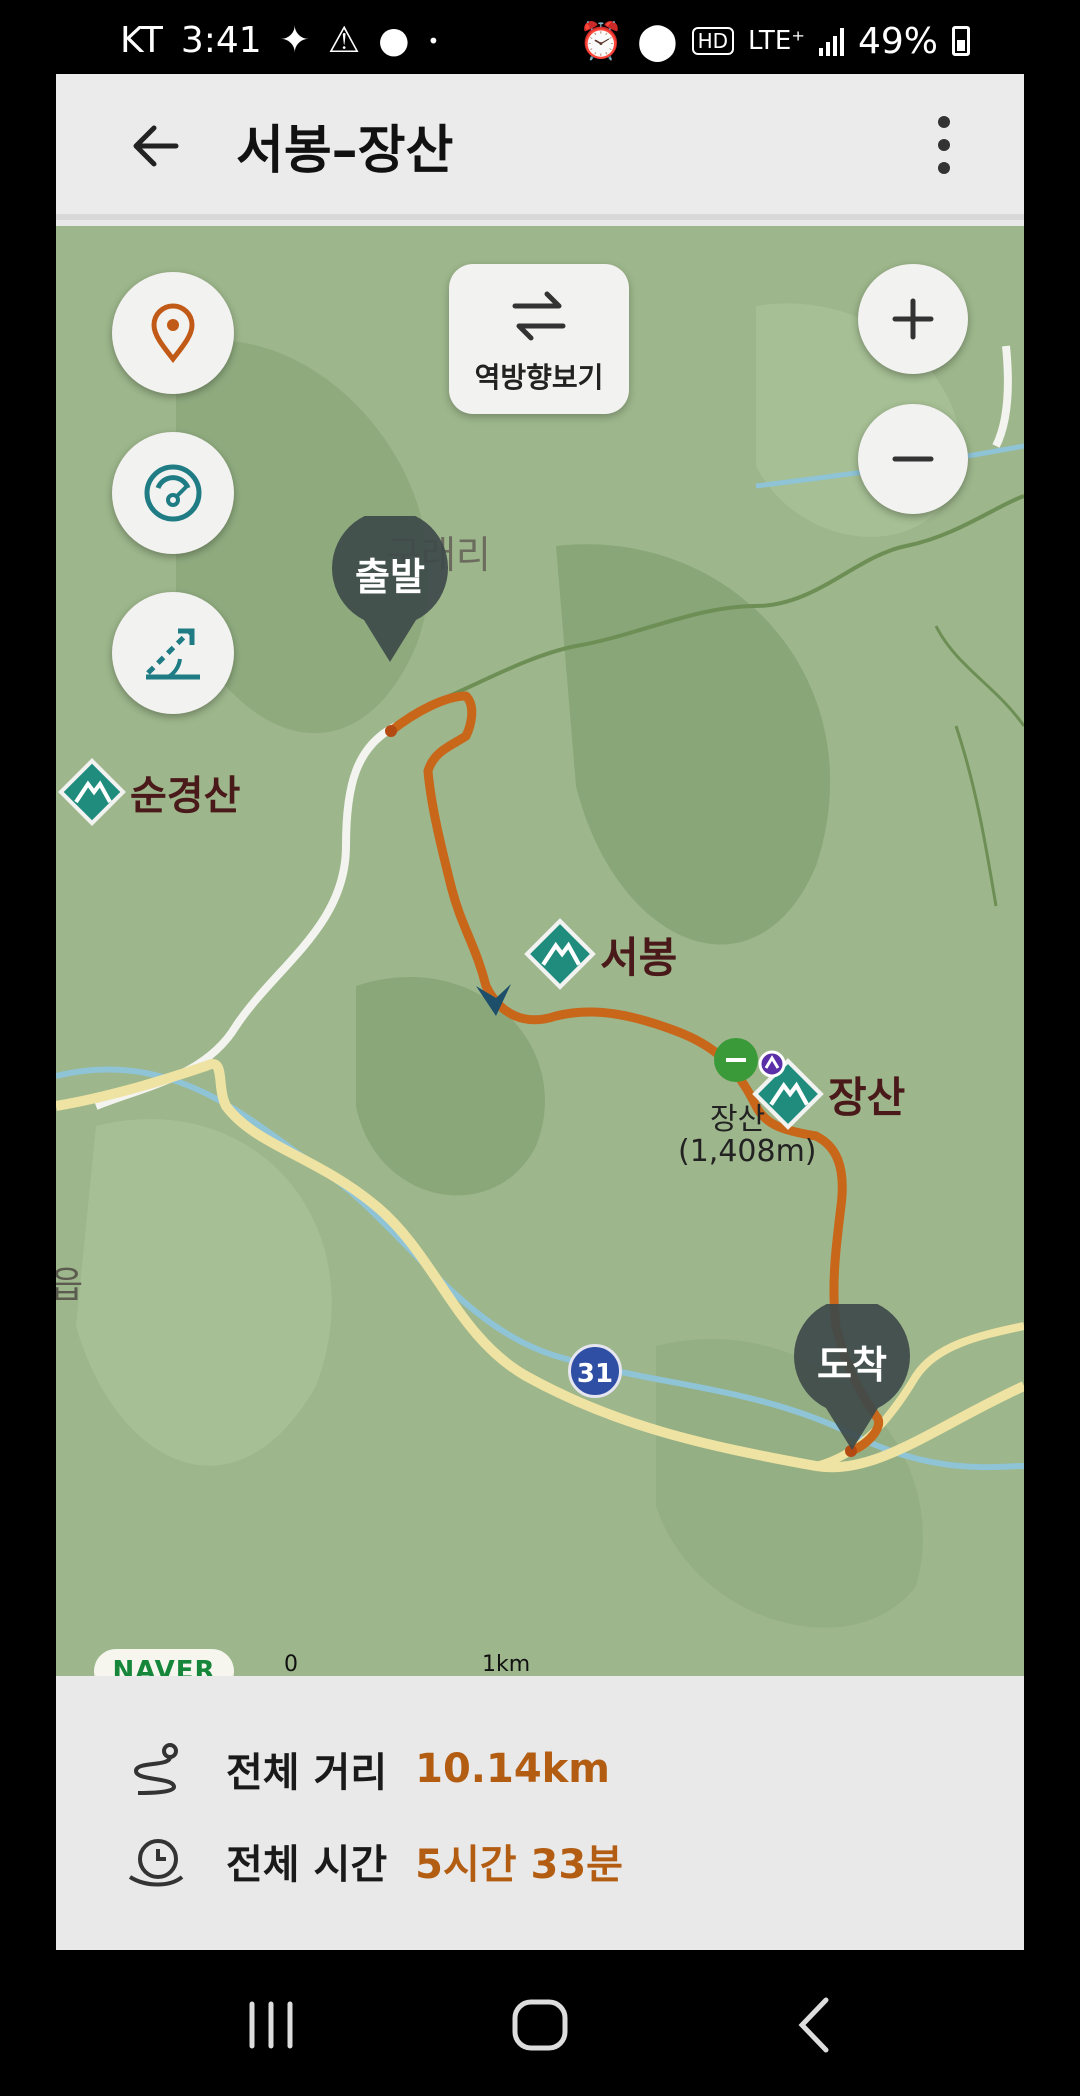  Describe the element at coordinates (185, 796) in the screenshot. I see `place-name: 순경산` at that location.